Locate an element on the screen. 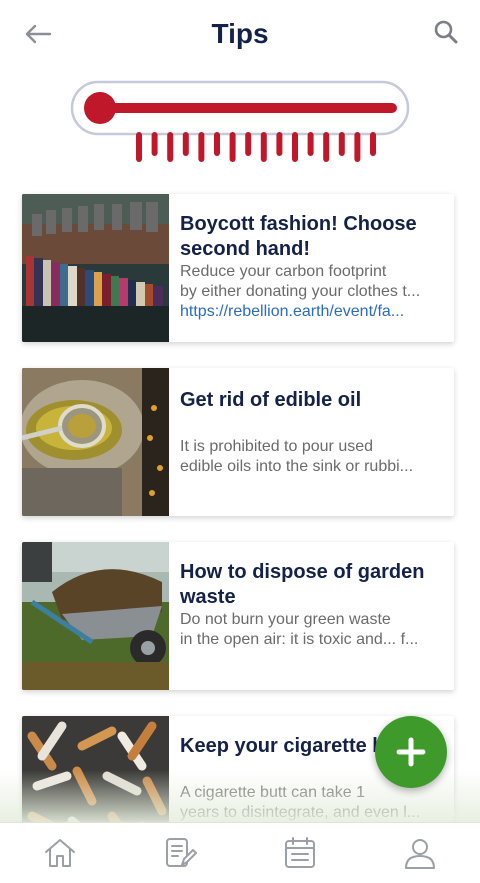 The width and height of the screenshot is (480, 883). tip-title: Get rid of edible oil is located at coordinates (271, 400).